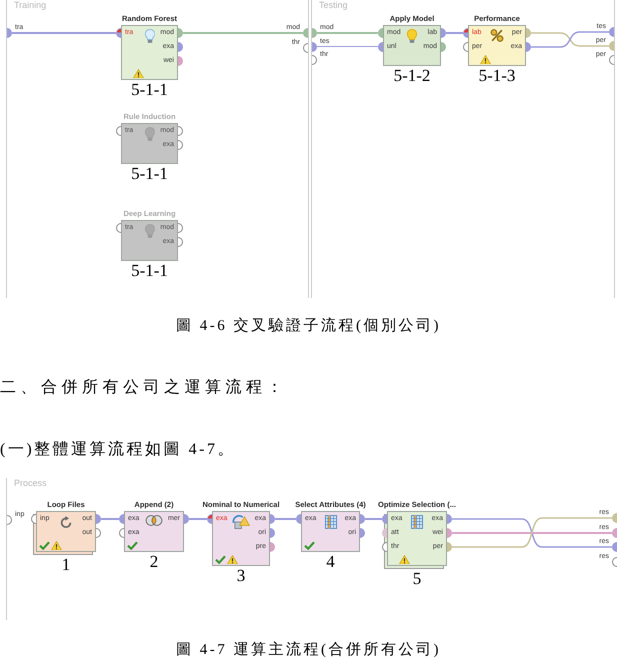  What do you see at coordinates (308, 326) in the screenshot?
I see `figure-caption: 圖 4-6 交叉驗證子流程(個別公司)` at bounding box center [308, 326].